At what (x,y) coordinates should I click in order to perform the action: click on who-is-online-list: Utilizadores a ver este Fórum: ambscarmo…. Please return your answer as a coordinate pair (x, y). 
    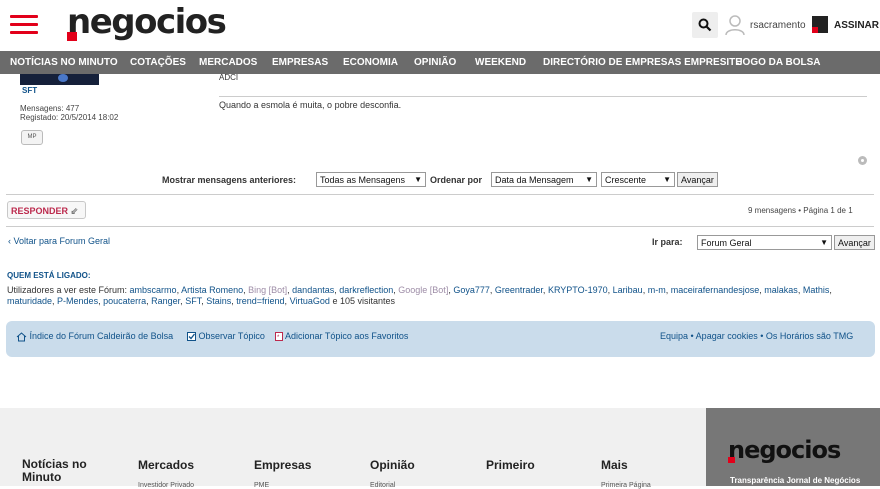
    Looking at the image, I should click on (419, 295).